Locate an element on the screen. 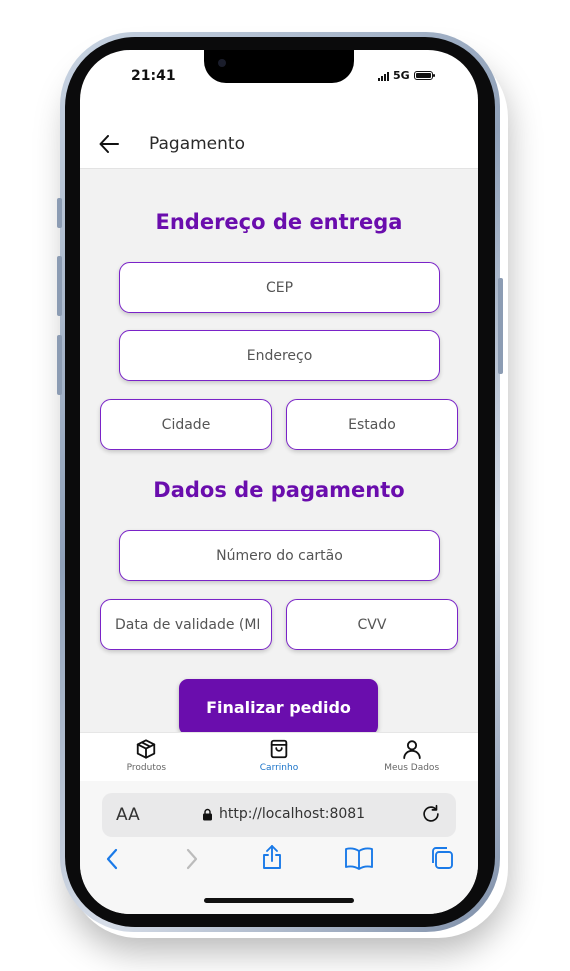 This screenshot has height=971, width=570. shipping-section-title: Endereço de entrega is located at coordinates (279, 222).